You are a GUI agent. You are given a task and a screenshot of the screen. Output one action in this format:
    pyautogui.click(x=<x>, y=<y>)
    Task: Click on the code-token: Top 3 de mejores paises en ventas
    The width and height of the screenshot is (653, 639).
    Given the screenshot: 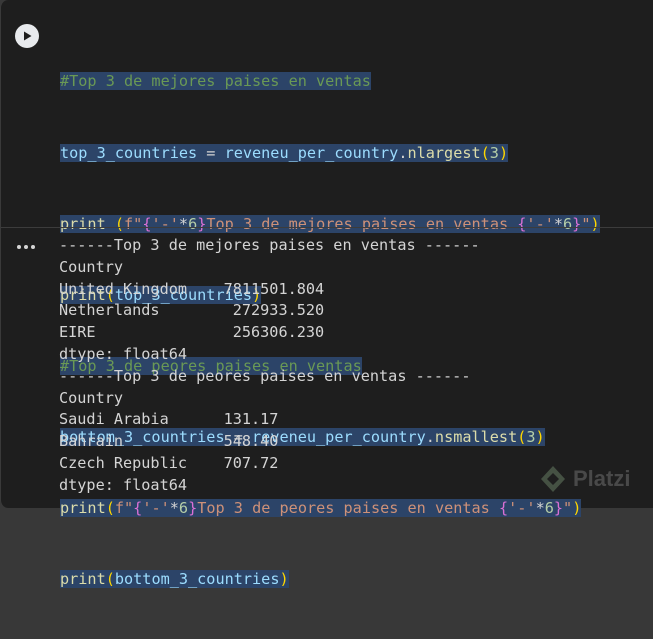 What is the action you would take?
    pyautogui.click(x=362, y=223)
    